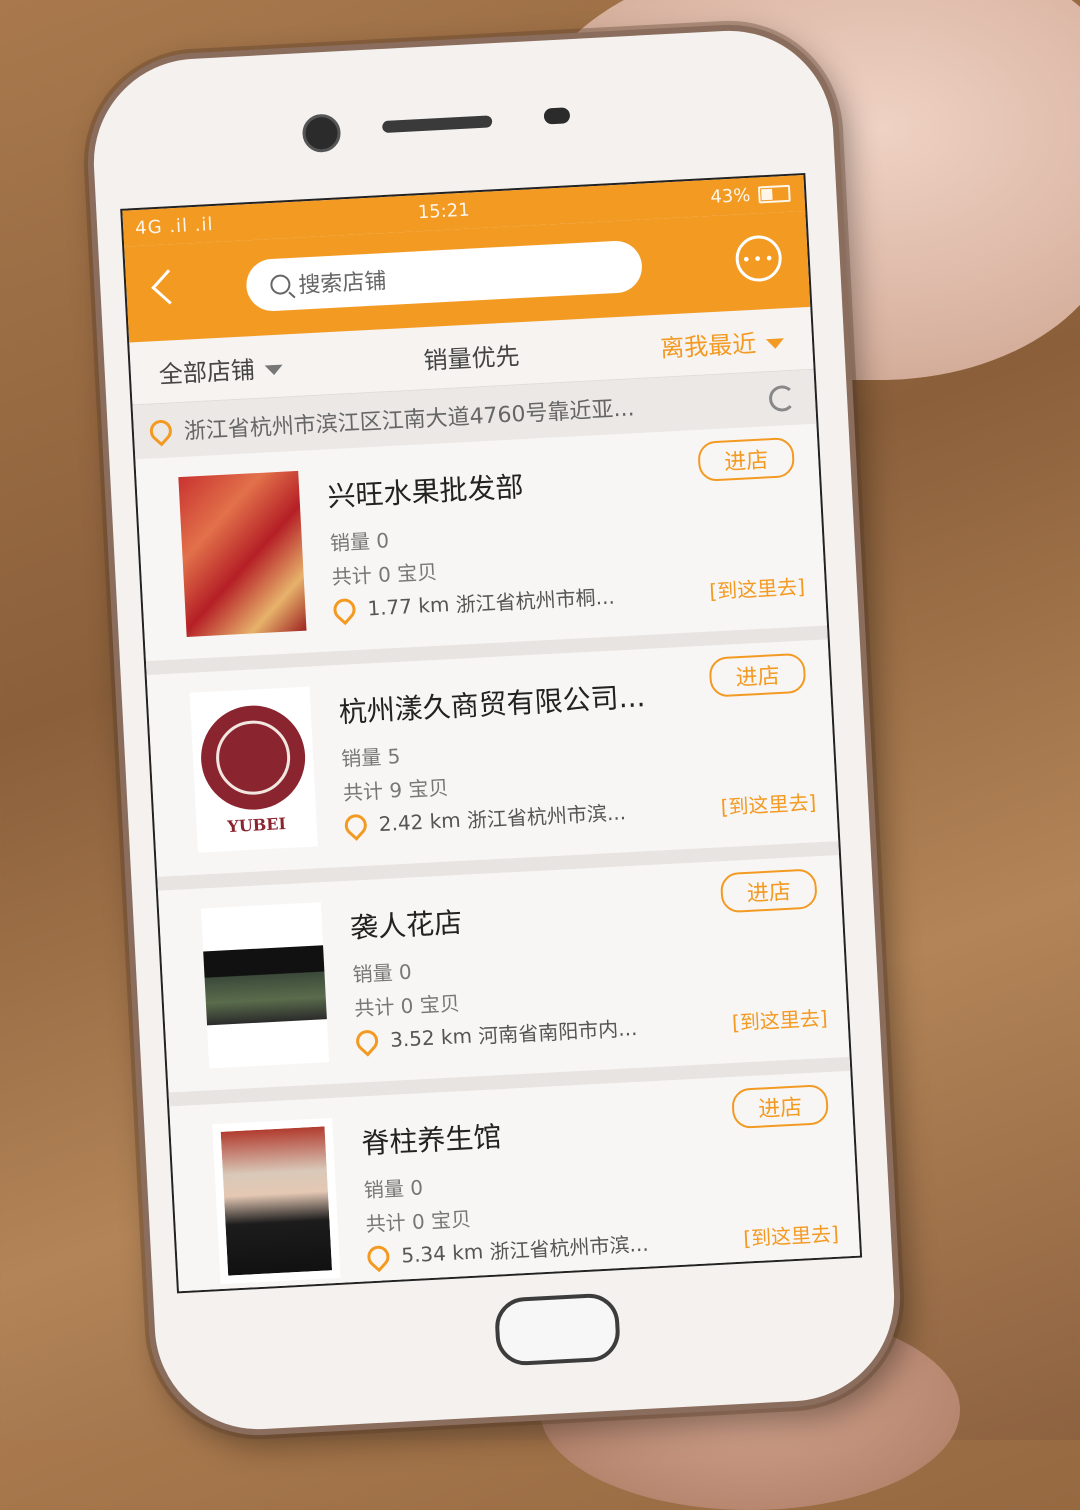 Image resolution: width=1080 pixels, height=1510 pixels. What do you see at coordinates (557, 116) in the screenshot?
I see `proximity-sensor` at bounding box center [557, 116].